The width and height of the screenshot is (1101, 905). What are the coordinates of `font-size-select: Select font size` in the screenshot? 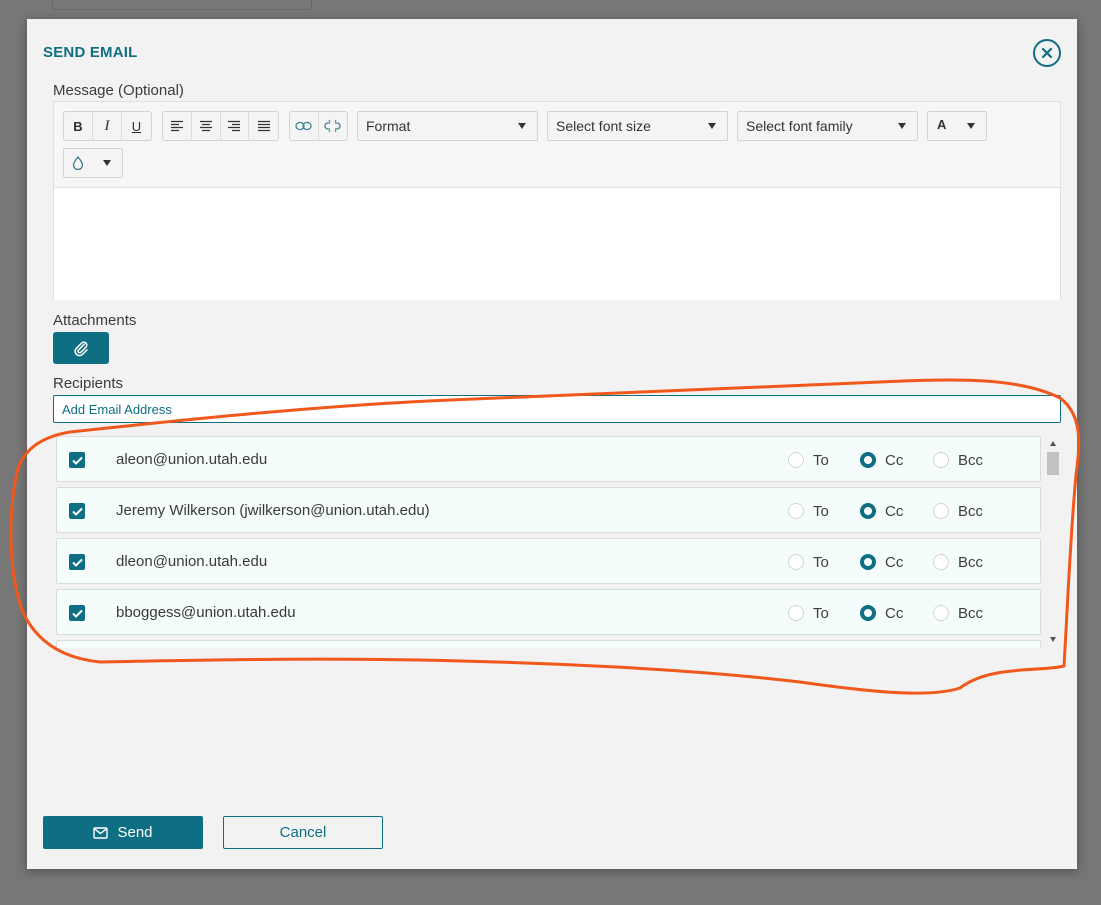 It's located at (637, 126).